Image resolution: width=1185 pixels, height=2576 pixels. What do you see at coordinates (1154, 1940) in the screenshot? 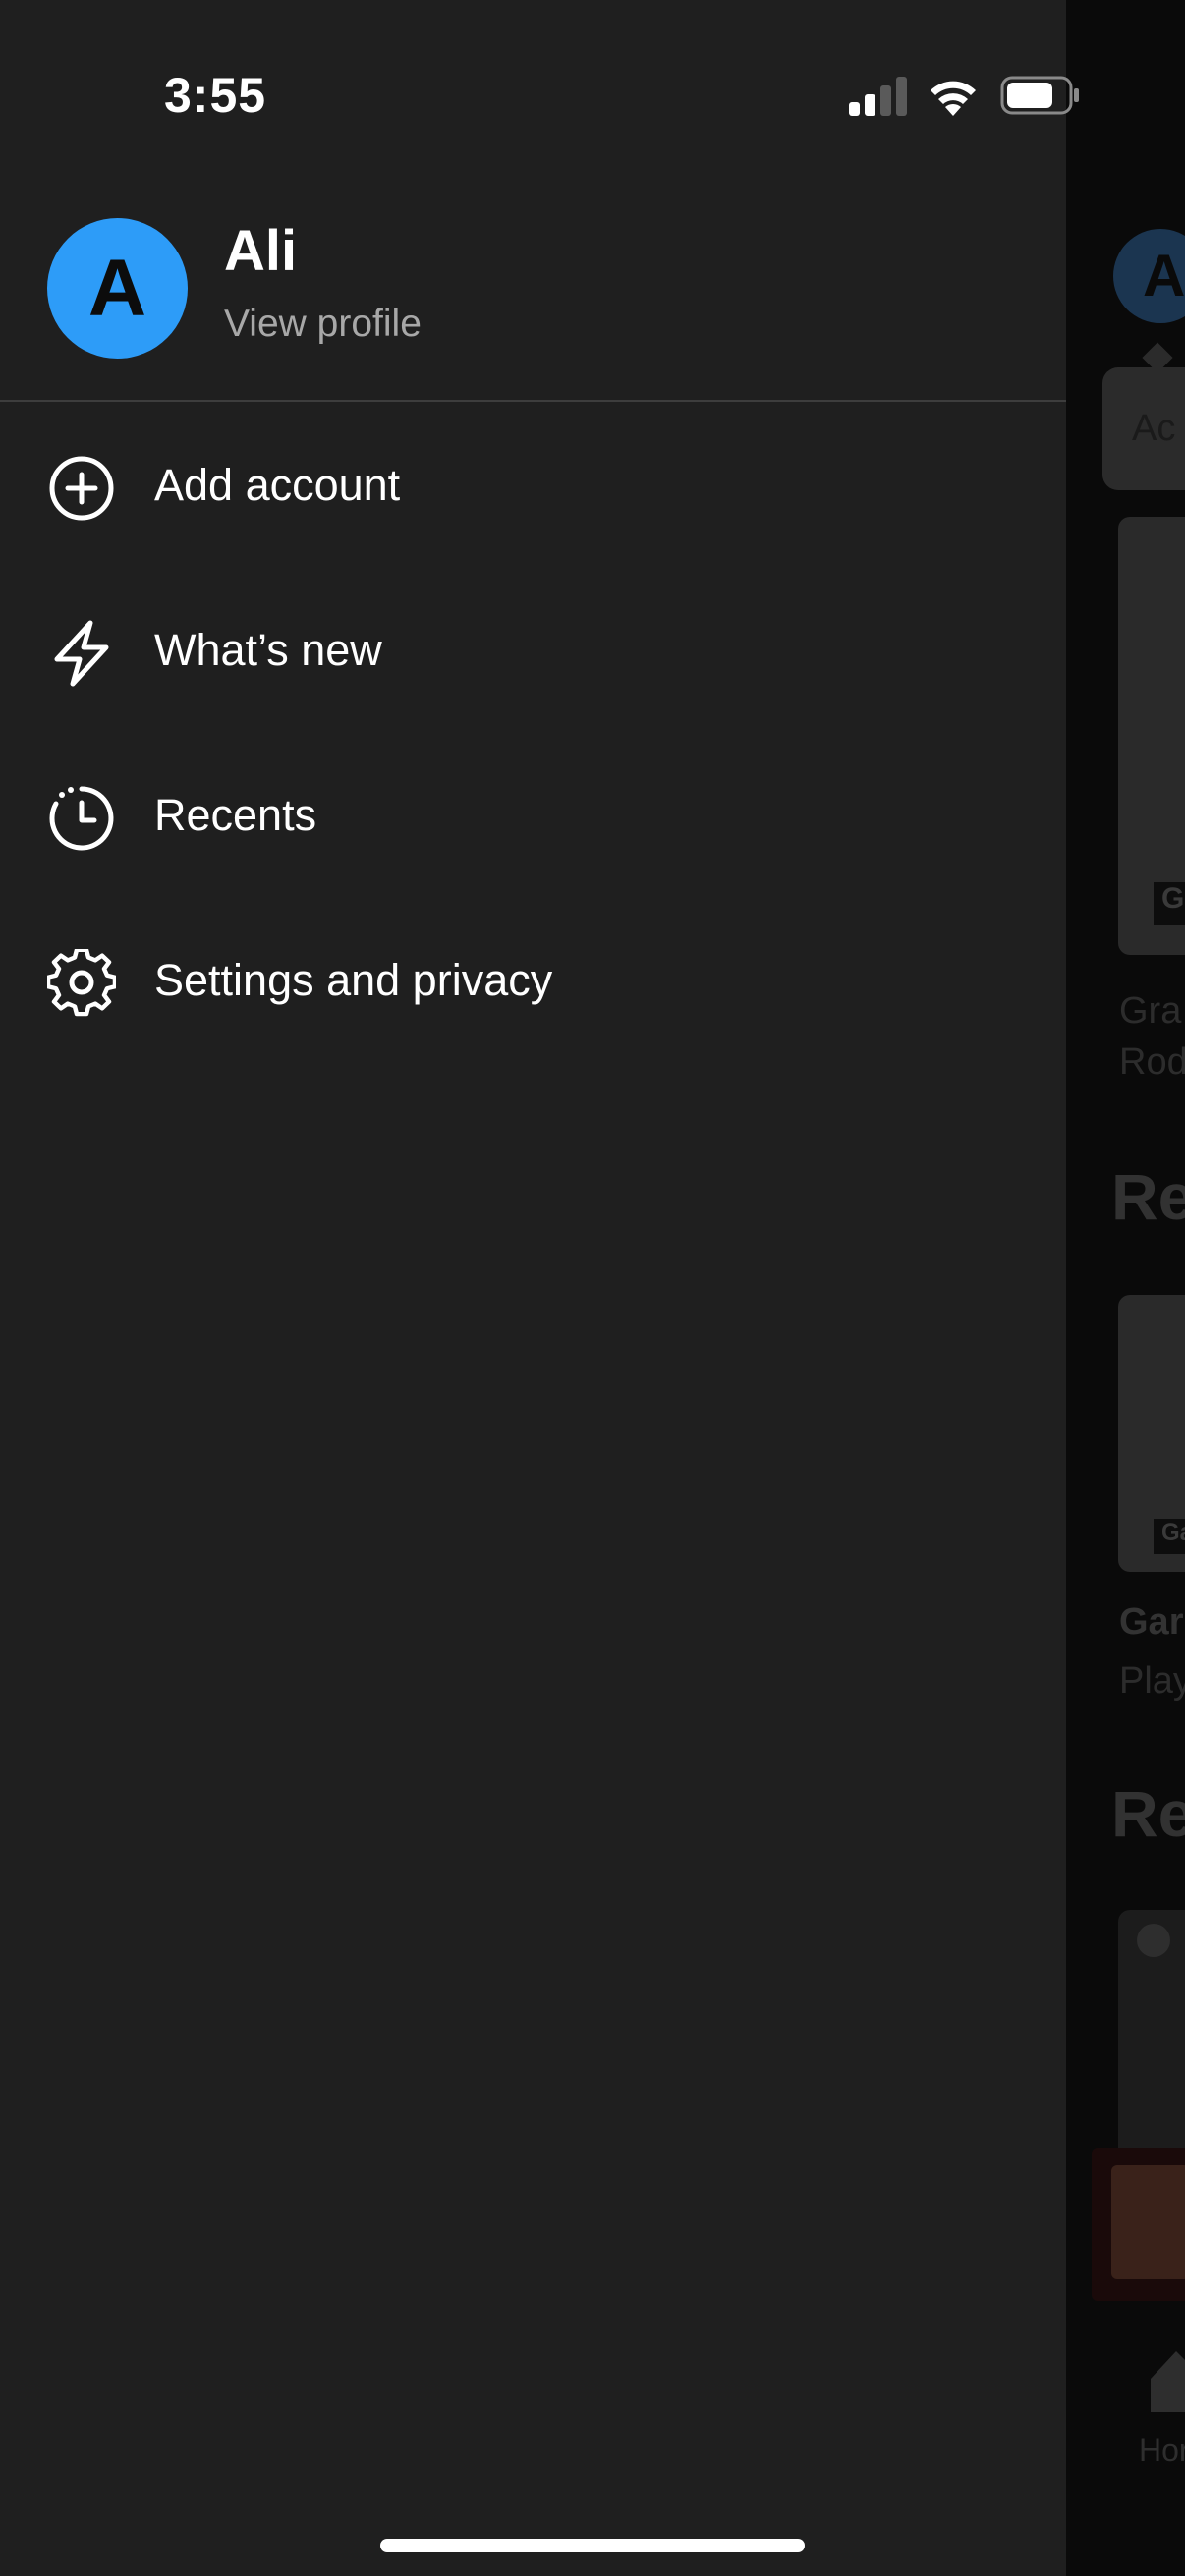
I see `spotify-logo-icon` at bounding box center [1154, 1940].